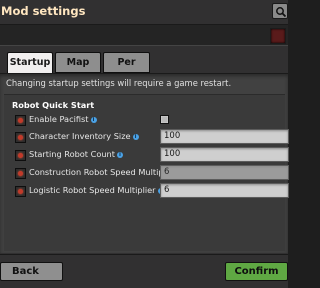 The height and width of the screenshot is (288, 320). Describe the element at coordinates (152, 154) in the screenshot. I see `setting-row-starting-robot-count: Starting Robot Count i 100` at that location.